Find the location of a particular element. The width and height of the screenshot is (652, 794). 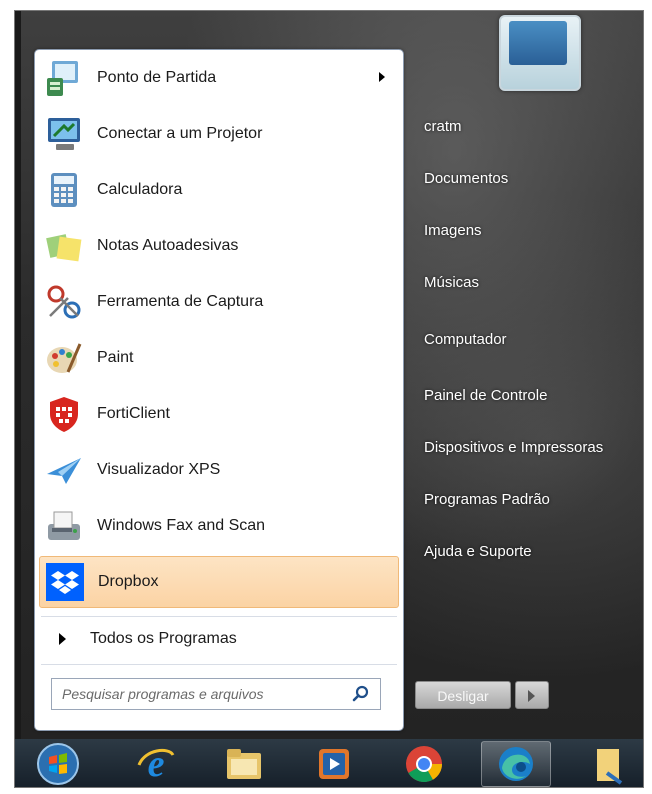

program-label: Notas Autoadesivas is located at coordinates (168, 245).